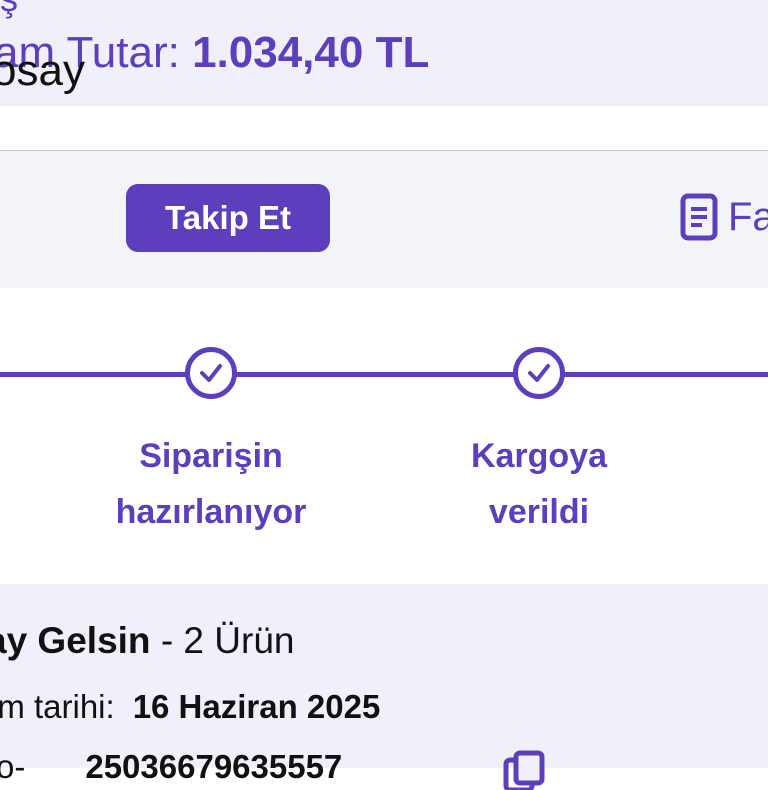 This screenshot has height=790, width=768. Describe the element at coordinates (311, 52) in the screenshot. I see `total-amount: 1.034,40 TL` at that location.